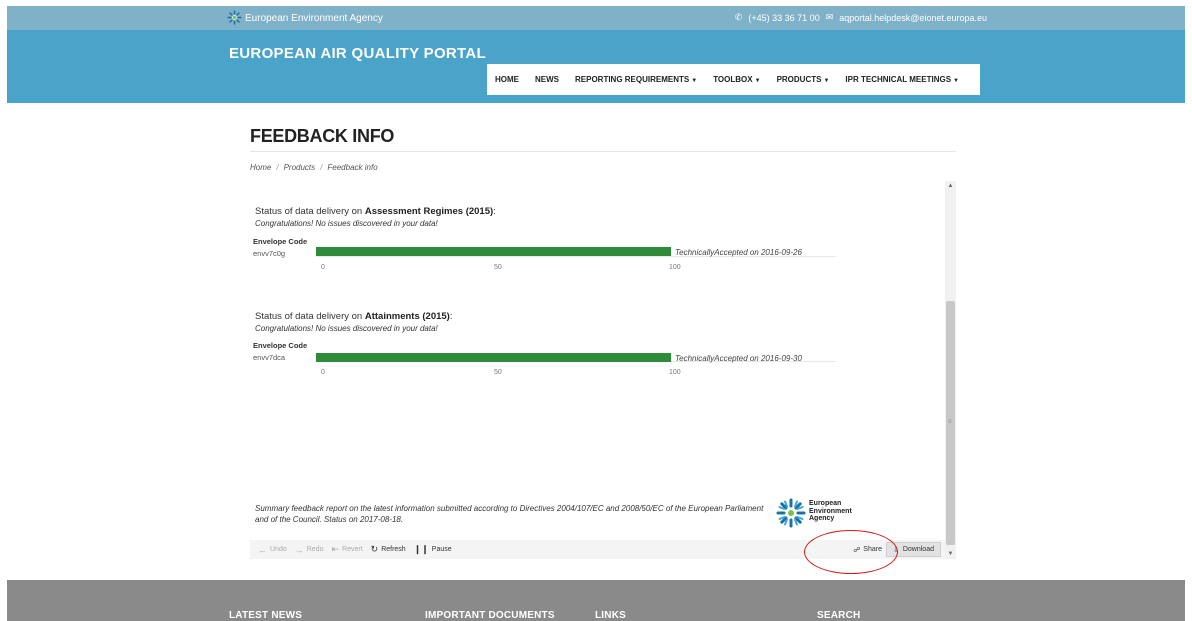 The image size is (1192, 621). What do you see at coordinates (547, 79) in the screenshot?
I see `nav-news: NEWS` at bounding box center [547, 79].